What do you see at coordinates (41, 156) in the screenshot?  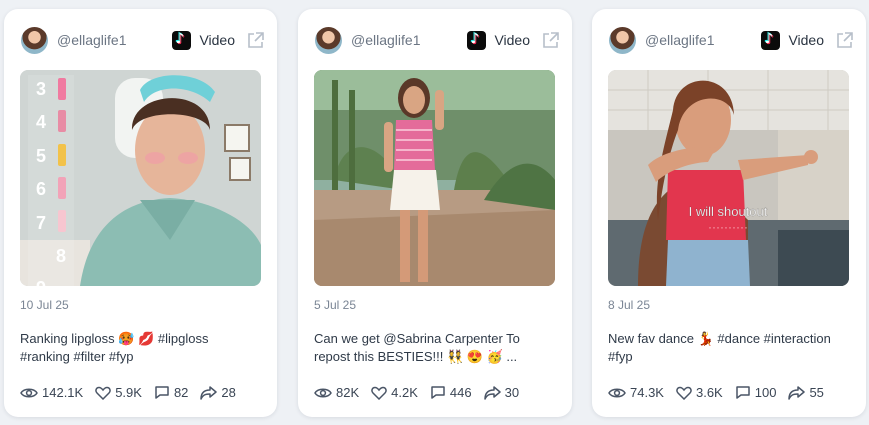 I see `overlay-number: 5` at bounding box center [41, 156].